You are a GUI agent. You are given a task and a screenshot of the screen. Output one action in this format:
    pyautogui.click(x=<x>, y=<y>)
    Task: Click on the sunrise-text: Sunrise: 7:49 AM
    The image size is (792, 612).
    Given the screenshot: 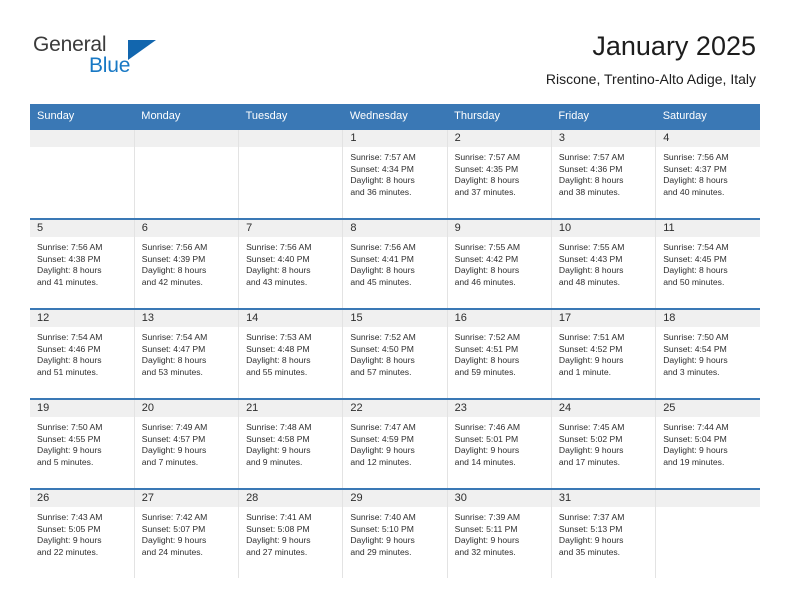 What is the action you would take?
    pyautogui.click(x=174, y=427)
    